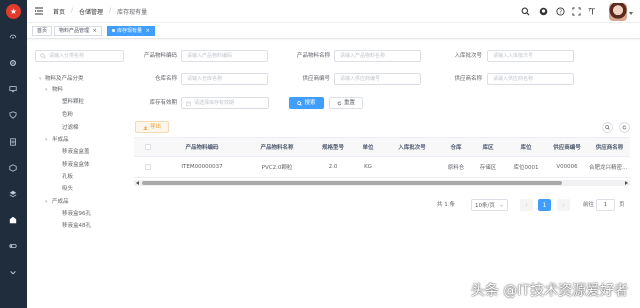  I want to click on tree-node: 移液盒盒盖, so click(76, 152).